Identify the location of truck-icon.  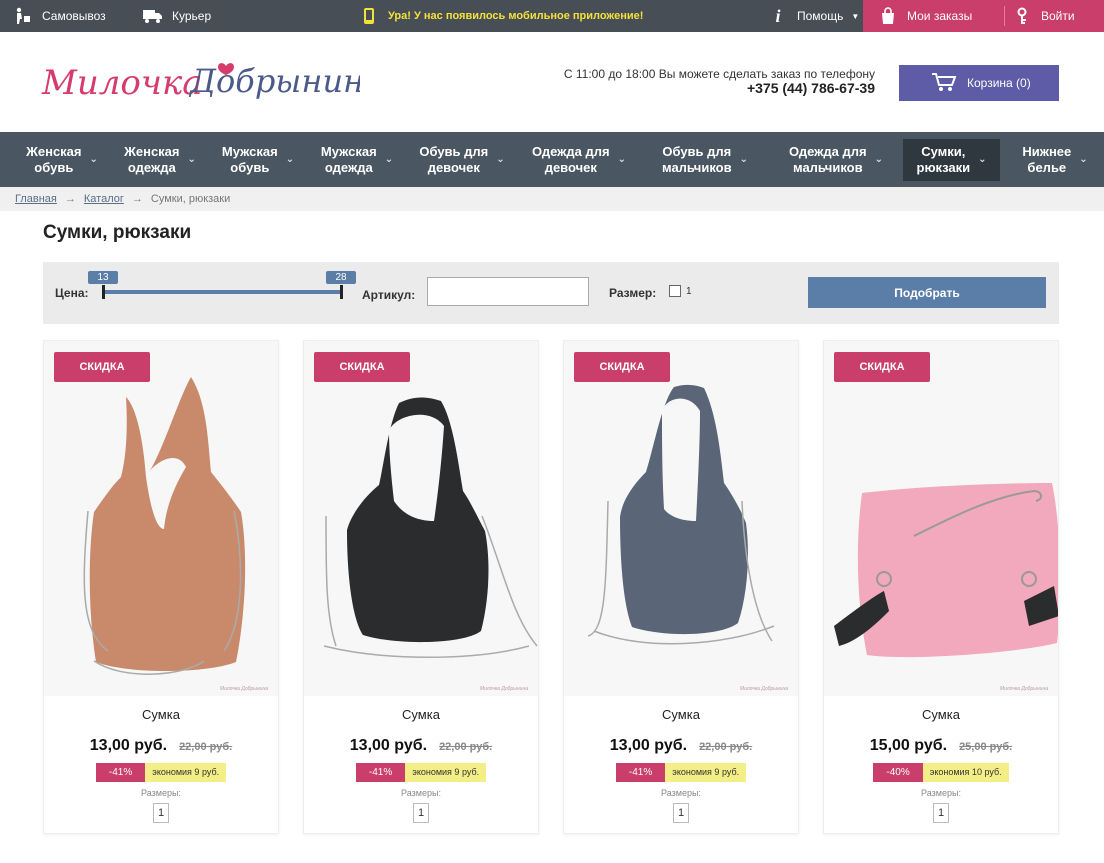
(153, 16).